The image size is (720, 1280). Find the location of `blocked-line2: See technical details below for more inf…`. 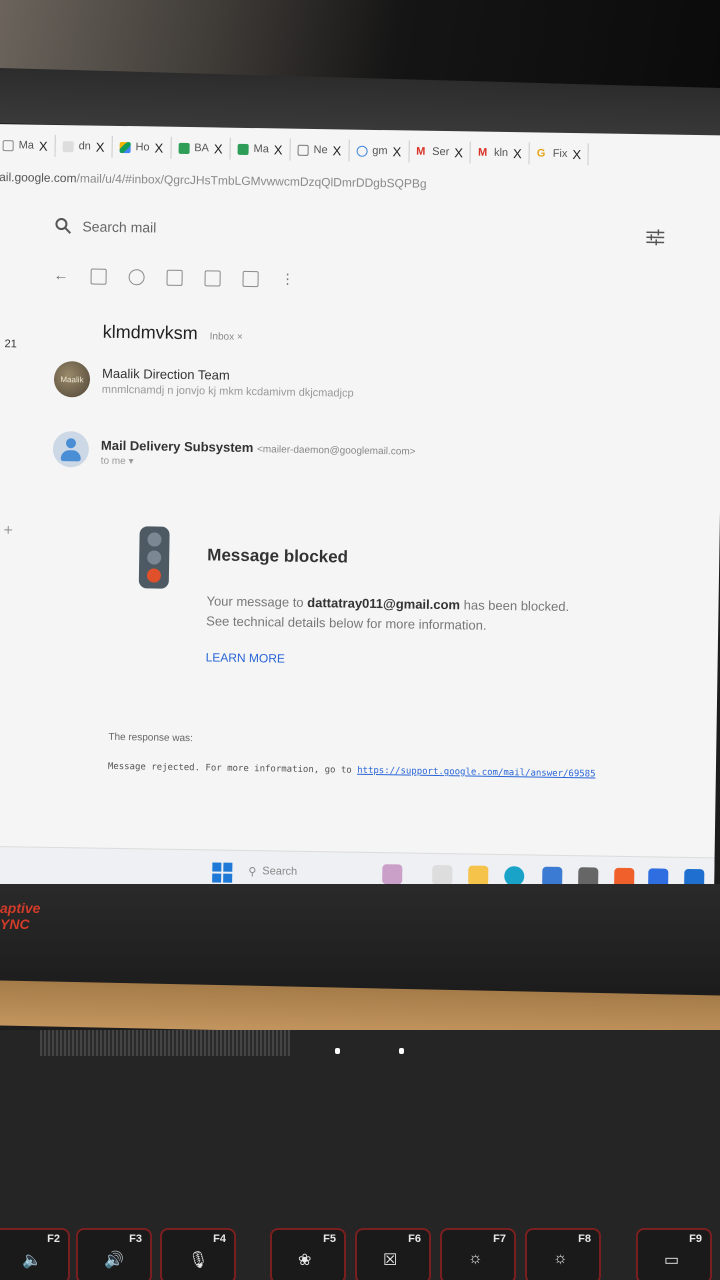

blocked-line2: See technical details below for more inf… is located at coordinates (346, 623).